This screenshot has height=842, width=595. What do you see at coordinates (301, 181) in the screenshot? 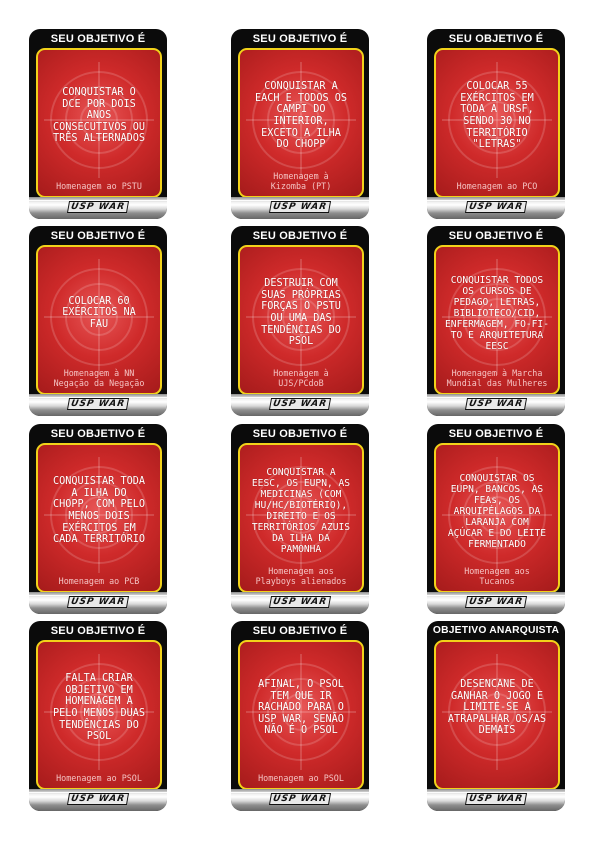
I see `tribute-text: Homenagem à Kizomba (PT)` at bounding box center [301, 181].